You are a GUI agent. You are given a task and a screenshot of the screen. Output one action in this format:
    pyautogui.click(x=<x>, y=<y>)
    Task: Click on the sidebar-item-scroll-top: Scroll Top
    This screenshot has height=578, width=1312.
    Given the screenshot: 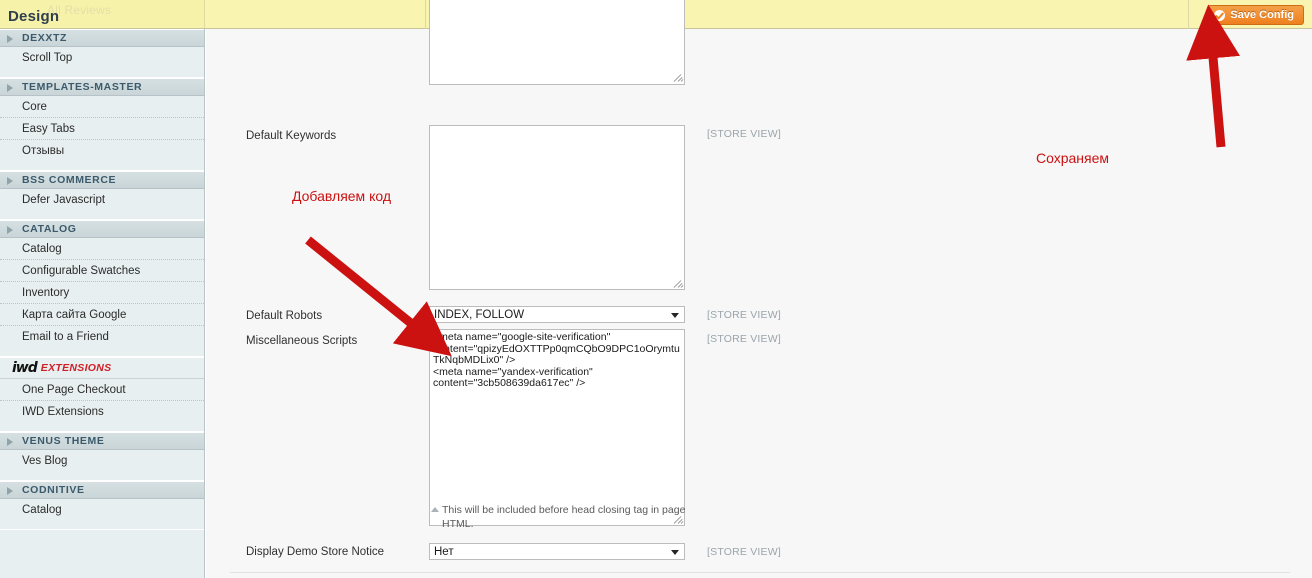 What is the action you would take?
    pyautogui.click(x=102, y=58)
    